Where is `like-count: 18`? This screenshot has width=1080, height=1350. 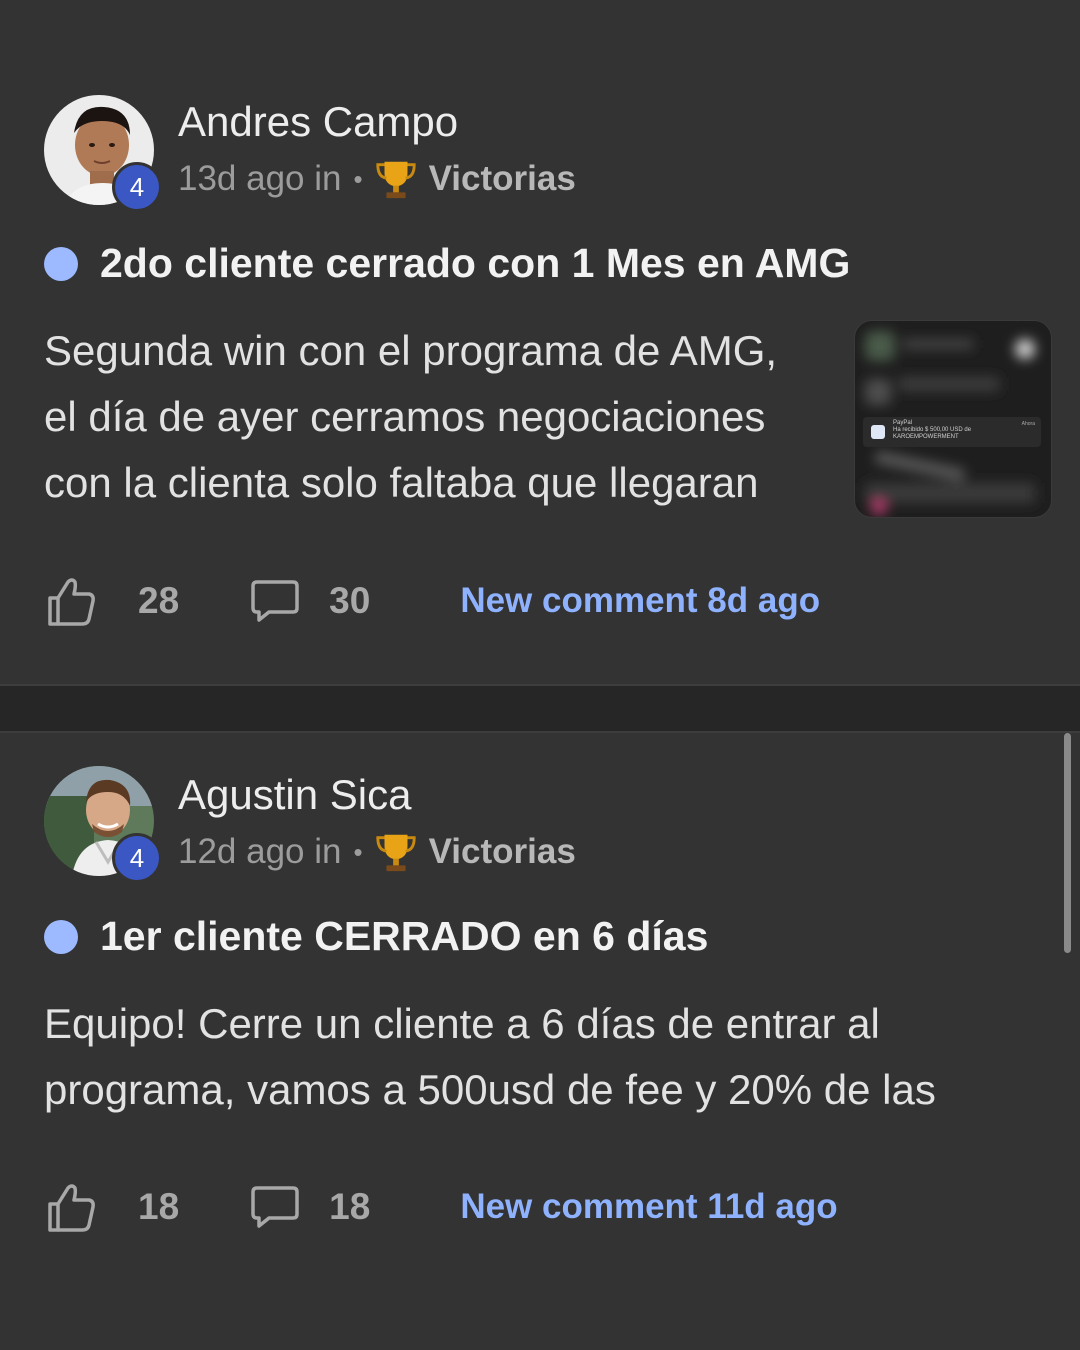
like-count: 18 is located at coordinates (159, 1206).